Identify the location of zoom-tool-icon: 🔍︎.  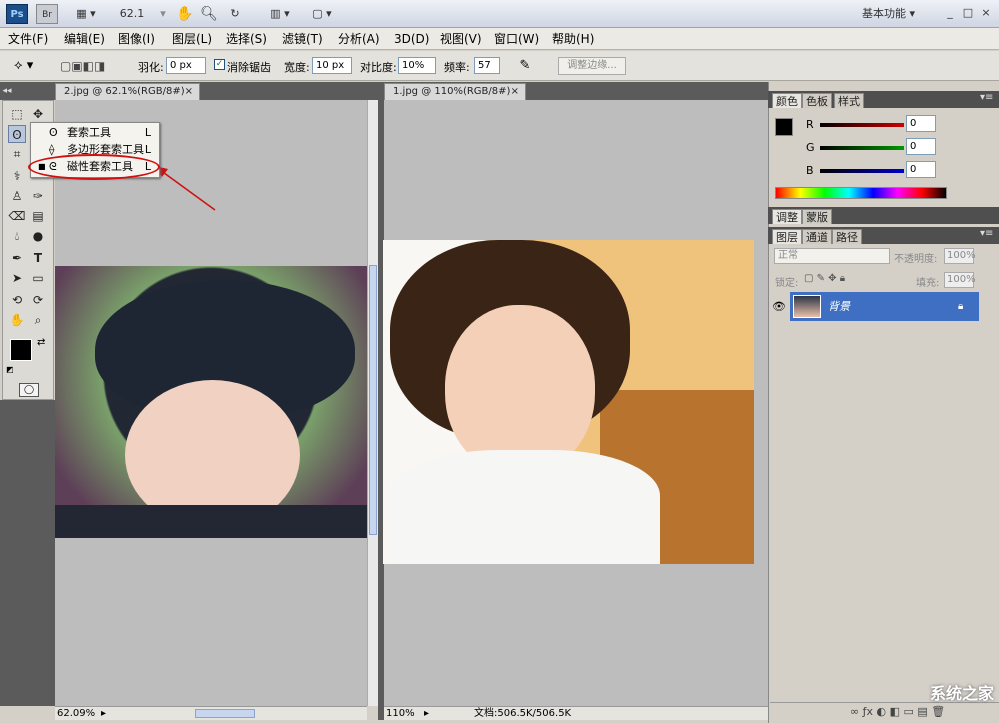
(209, 14).